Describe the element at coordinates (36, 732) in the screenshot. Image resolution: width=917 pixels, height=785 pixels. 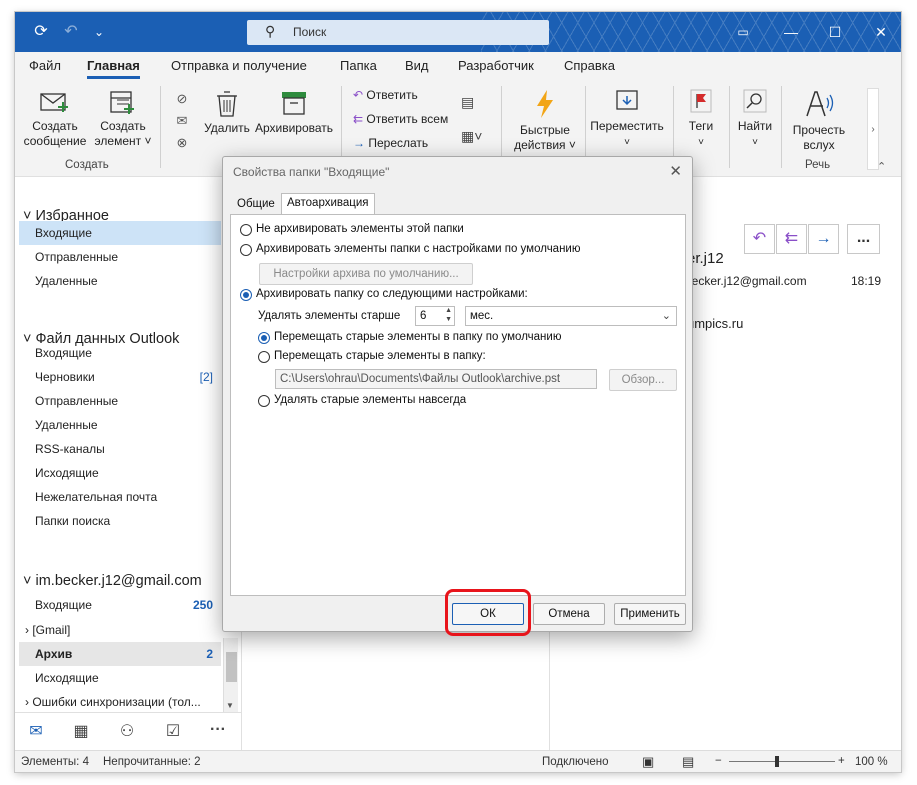
I see `mail-icon: ✉` at that location.